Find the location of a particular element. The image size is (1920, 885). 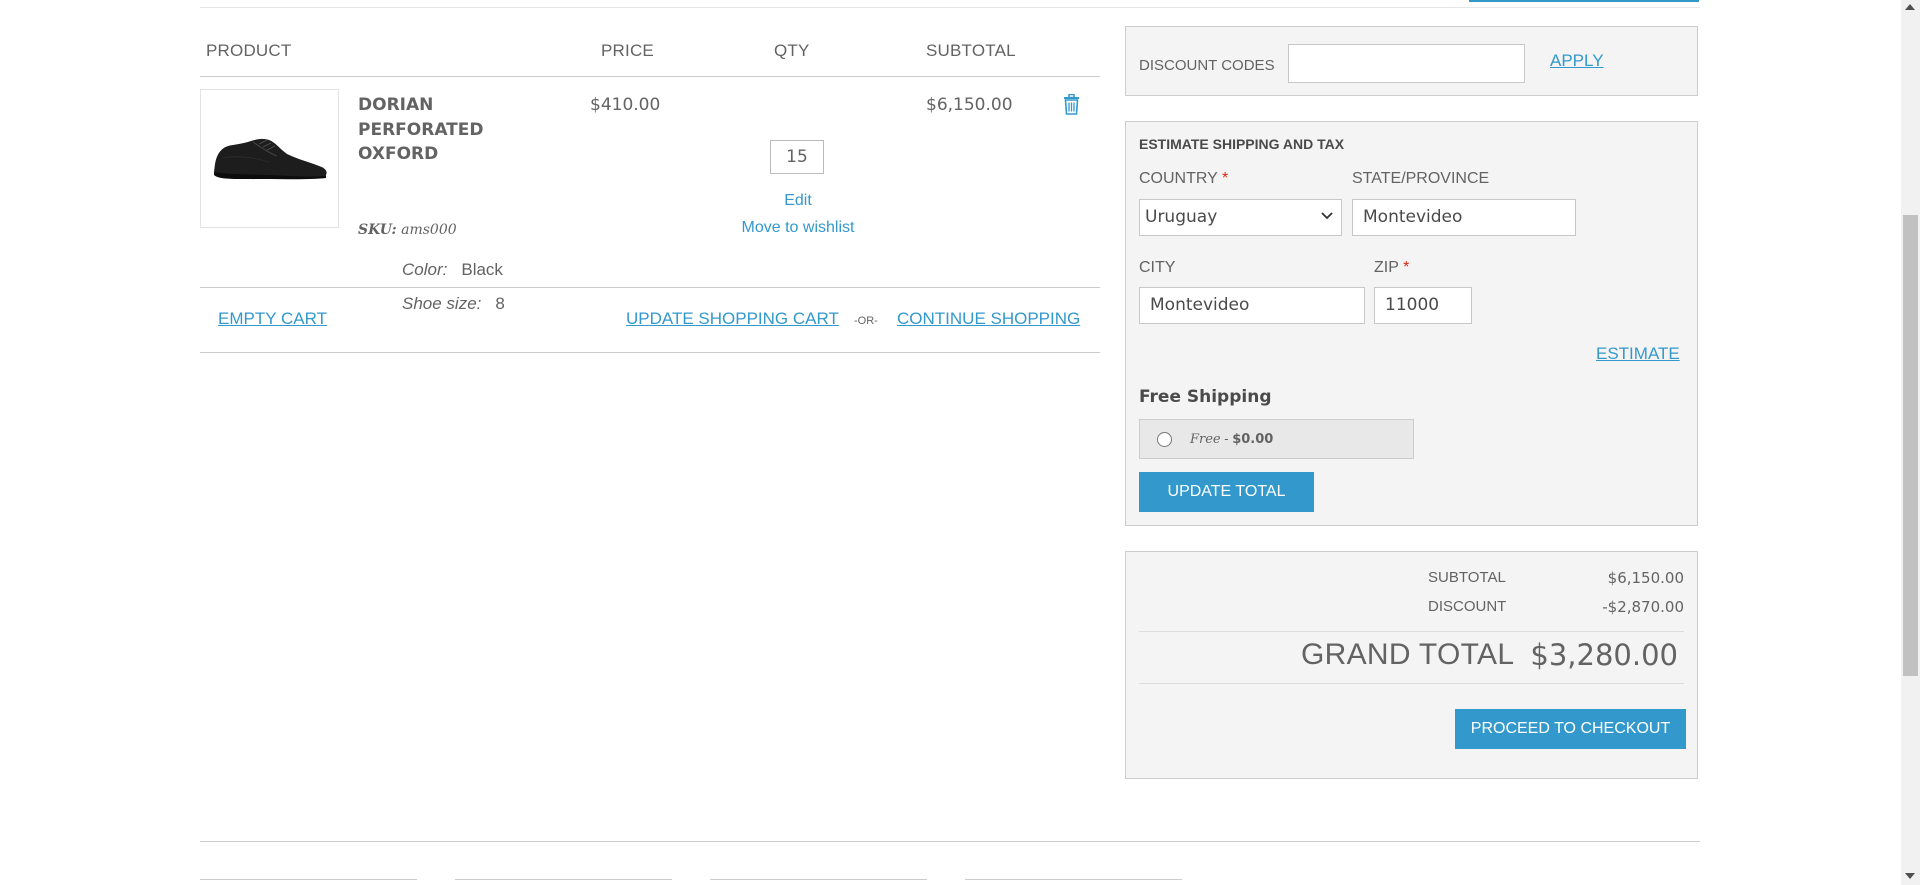

sku-value: ams000 is located at coordinates (429, 230).